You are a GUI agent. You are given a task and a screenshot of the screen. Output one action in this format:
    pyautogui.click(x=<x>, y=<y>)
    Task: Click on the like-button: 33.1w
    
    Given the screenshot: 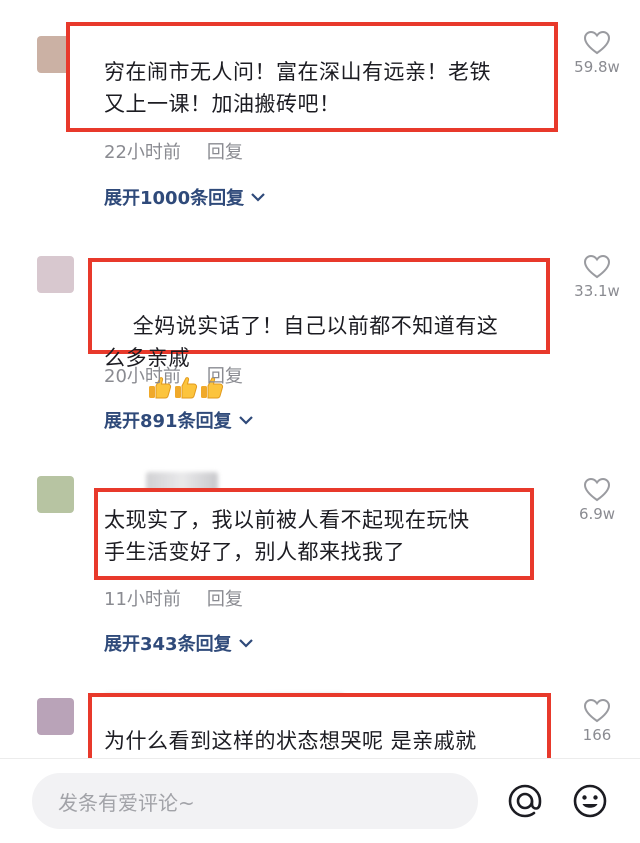 What is the action you would take?
    pyautogui.click(x=597, y=277)
    